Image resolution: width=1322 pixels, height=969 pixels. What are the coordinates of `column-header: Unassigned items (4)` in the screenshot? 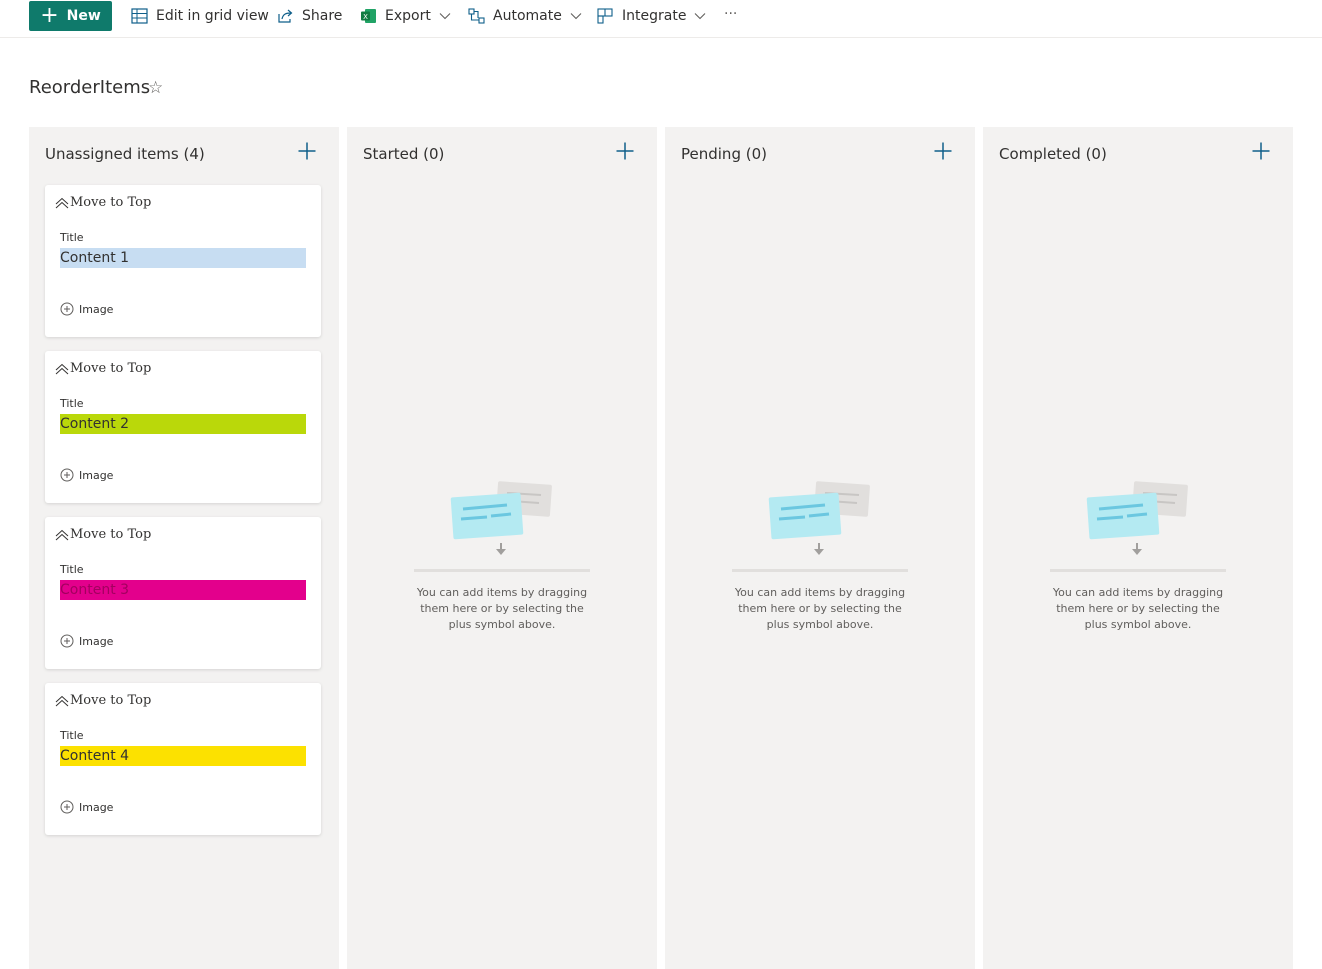 It's located at (125, 154).